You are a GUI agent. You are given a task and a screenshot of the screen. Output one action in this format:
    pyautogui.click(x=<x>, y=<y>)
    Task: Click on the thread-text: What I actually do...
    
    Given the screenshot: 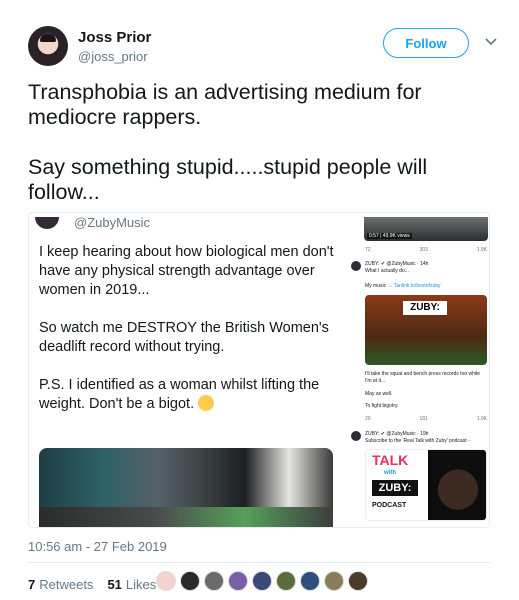 What is the action you would take?
    pyautogui.click(x=387, y=271)
    